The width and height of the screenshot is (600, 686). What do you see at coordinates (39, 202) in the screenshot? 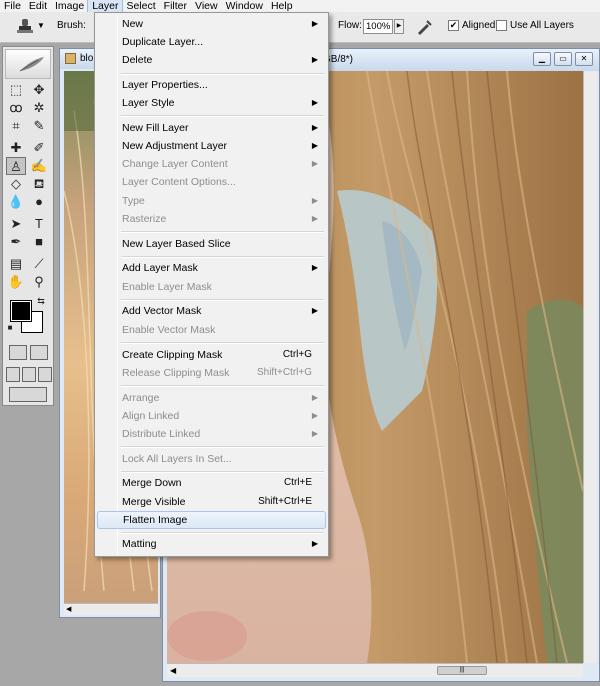
I see `dodge-tool-icon: ●` at bounding box center [39, 202].